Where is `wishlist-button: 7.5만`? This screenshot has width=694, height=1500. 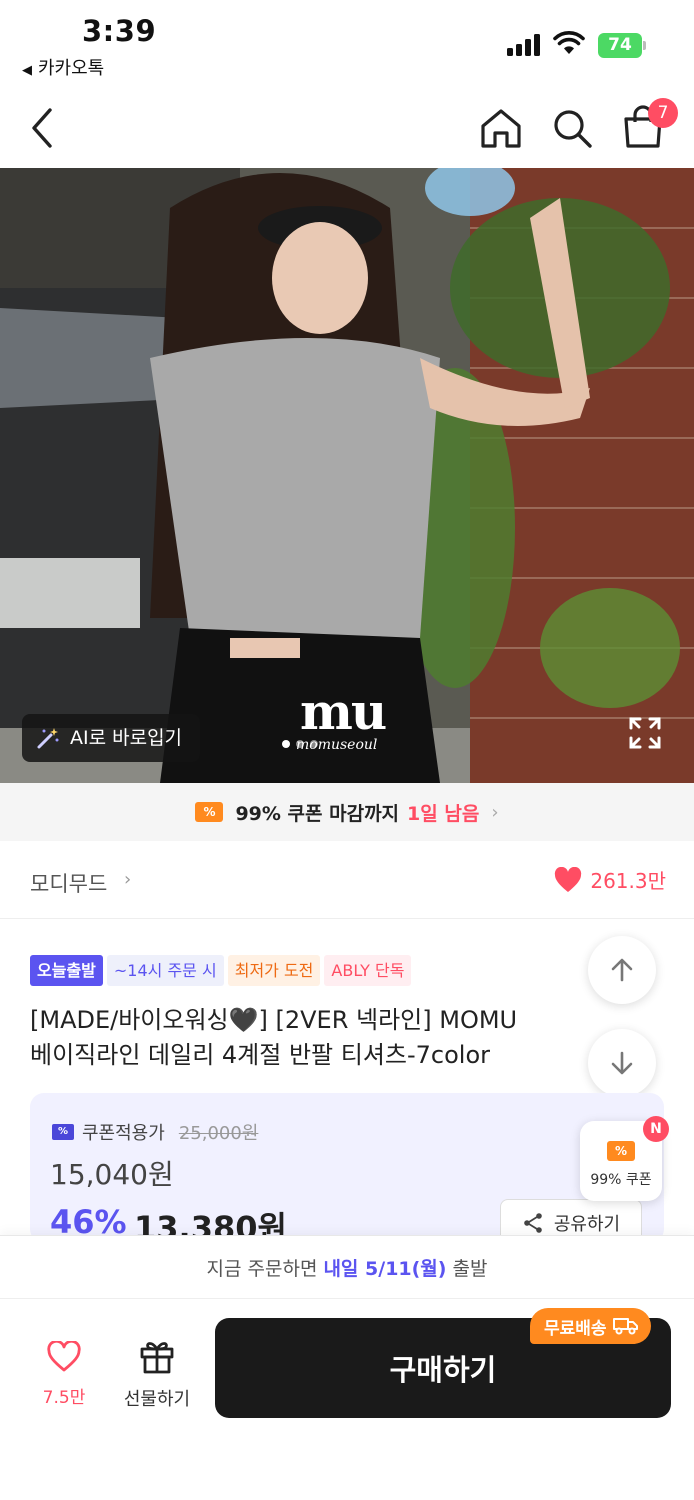
wishlist-button: 7.5만 is located at coordinates (64, 1373).